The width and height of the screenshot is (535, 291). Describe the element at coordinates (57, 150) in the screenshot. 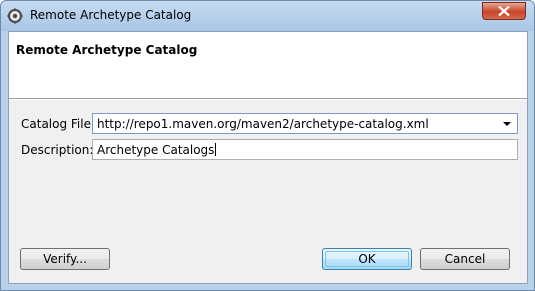

I see `description-label: Description:` at that location.